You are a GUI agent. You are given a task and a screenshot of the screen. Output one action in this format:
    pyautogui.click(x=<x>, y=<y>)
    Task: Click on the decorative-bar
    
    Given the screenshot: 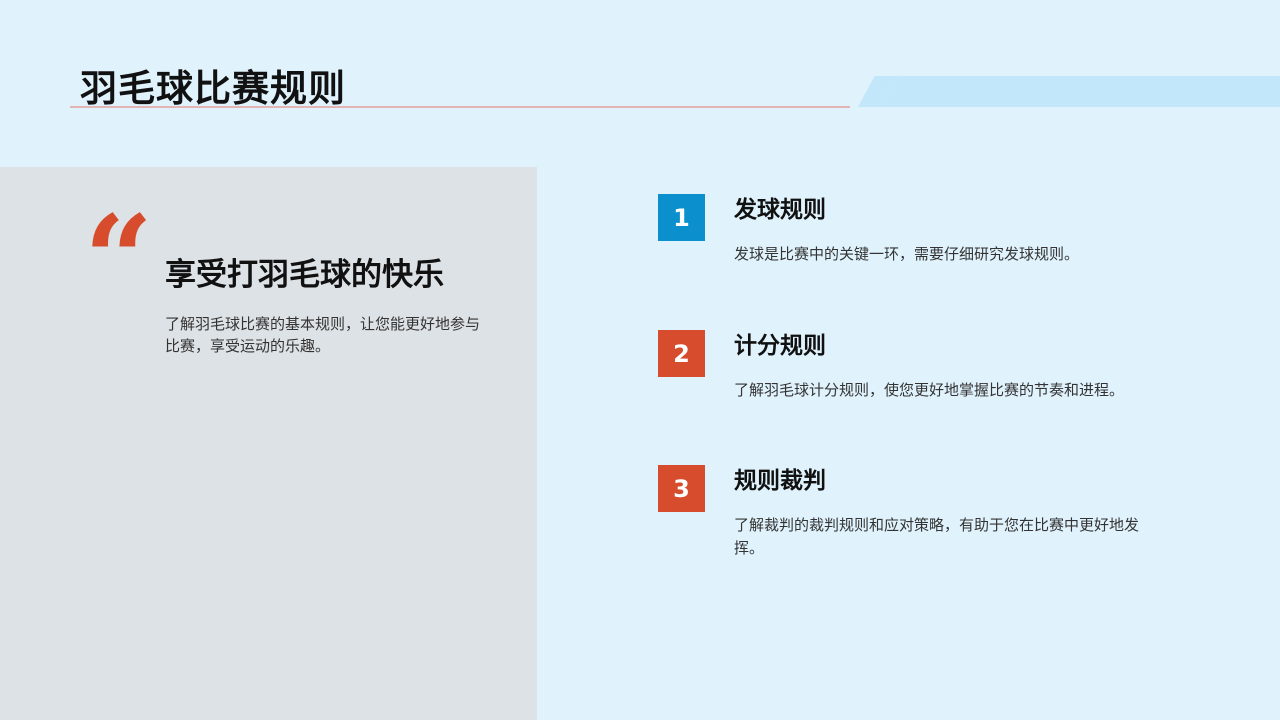 What is the action you would take?
    pyautogui.click(x=1080, y=91)
    